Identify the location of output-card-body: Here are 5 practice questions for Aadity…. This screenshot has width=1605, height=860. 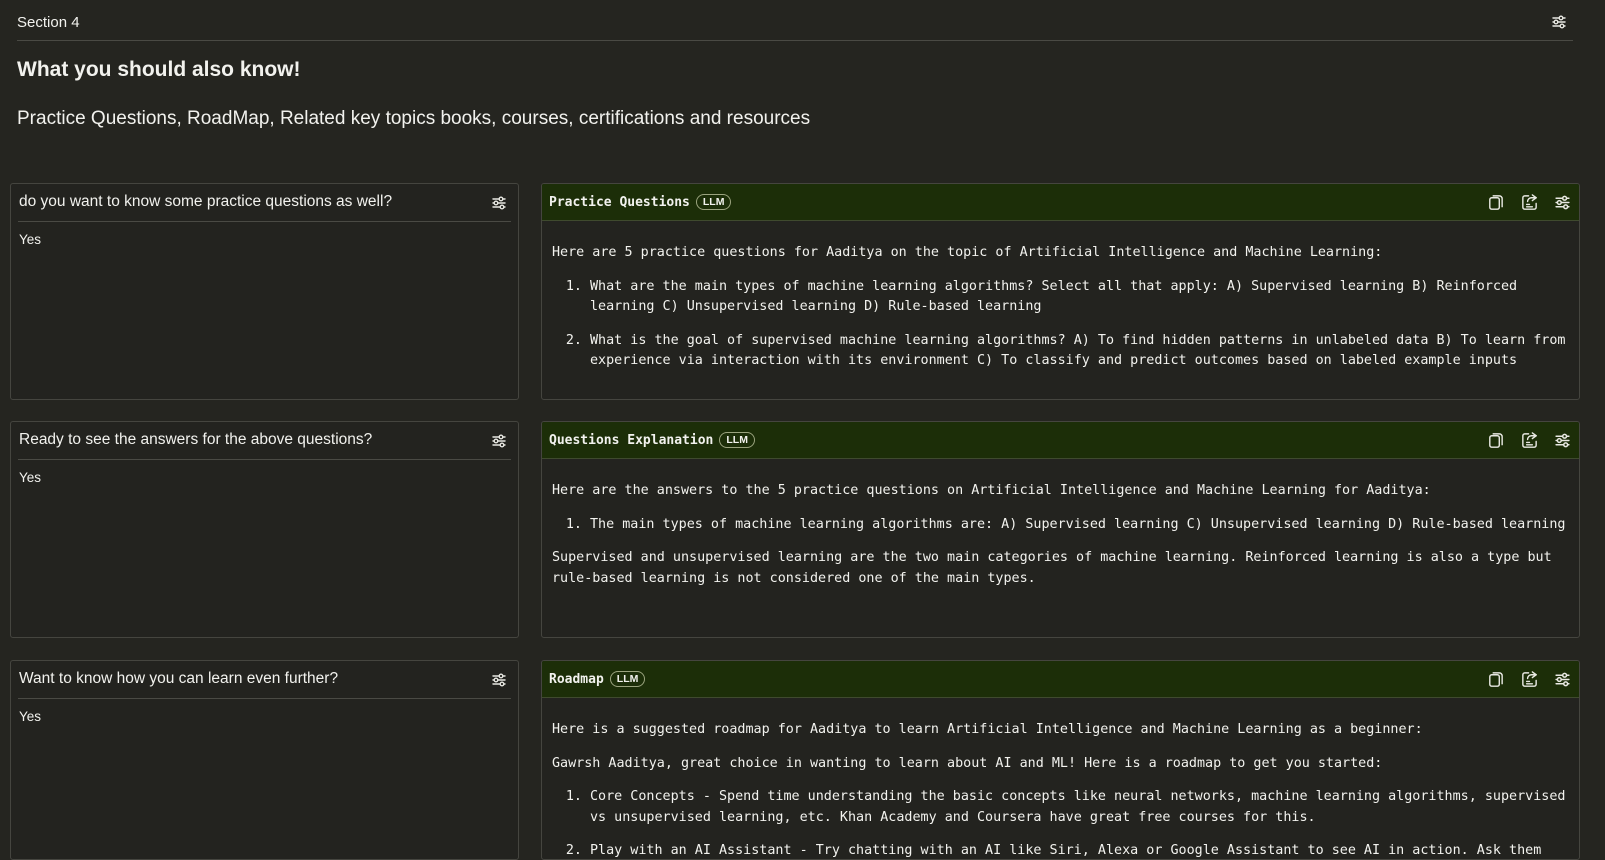
(1059, 310).